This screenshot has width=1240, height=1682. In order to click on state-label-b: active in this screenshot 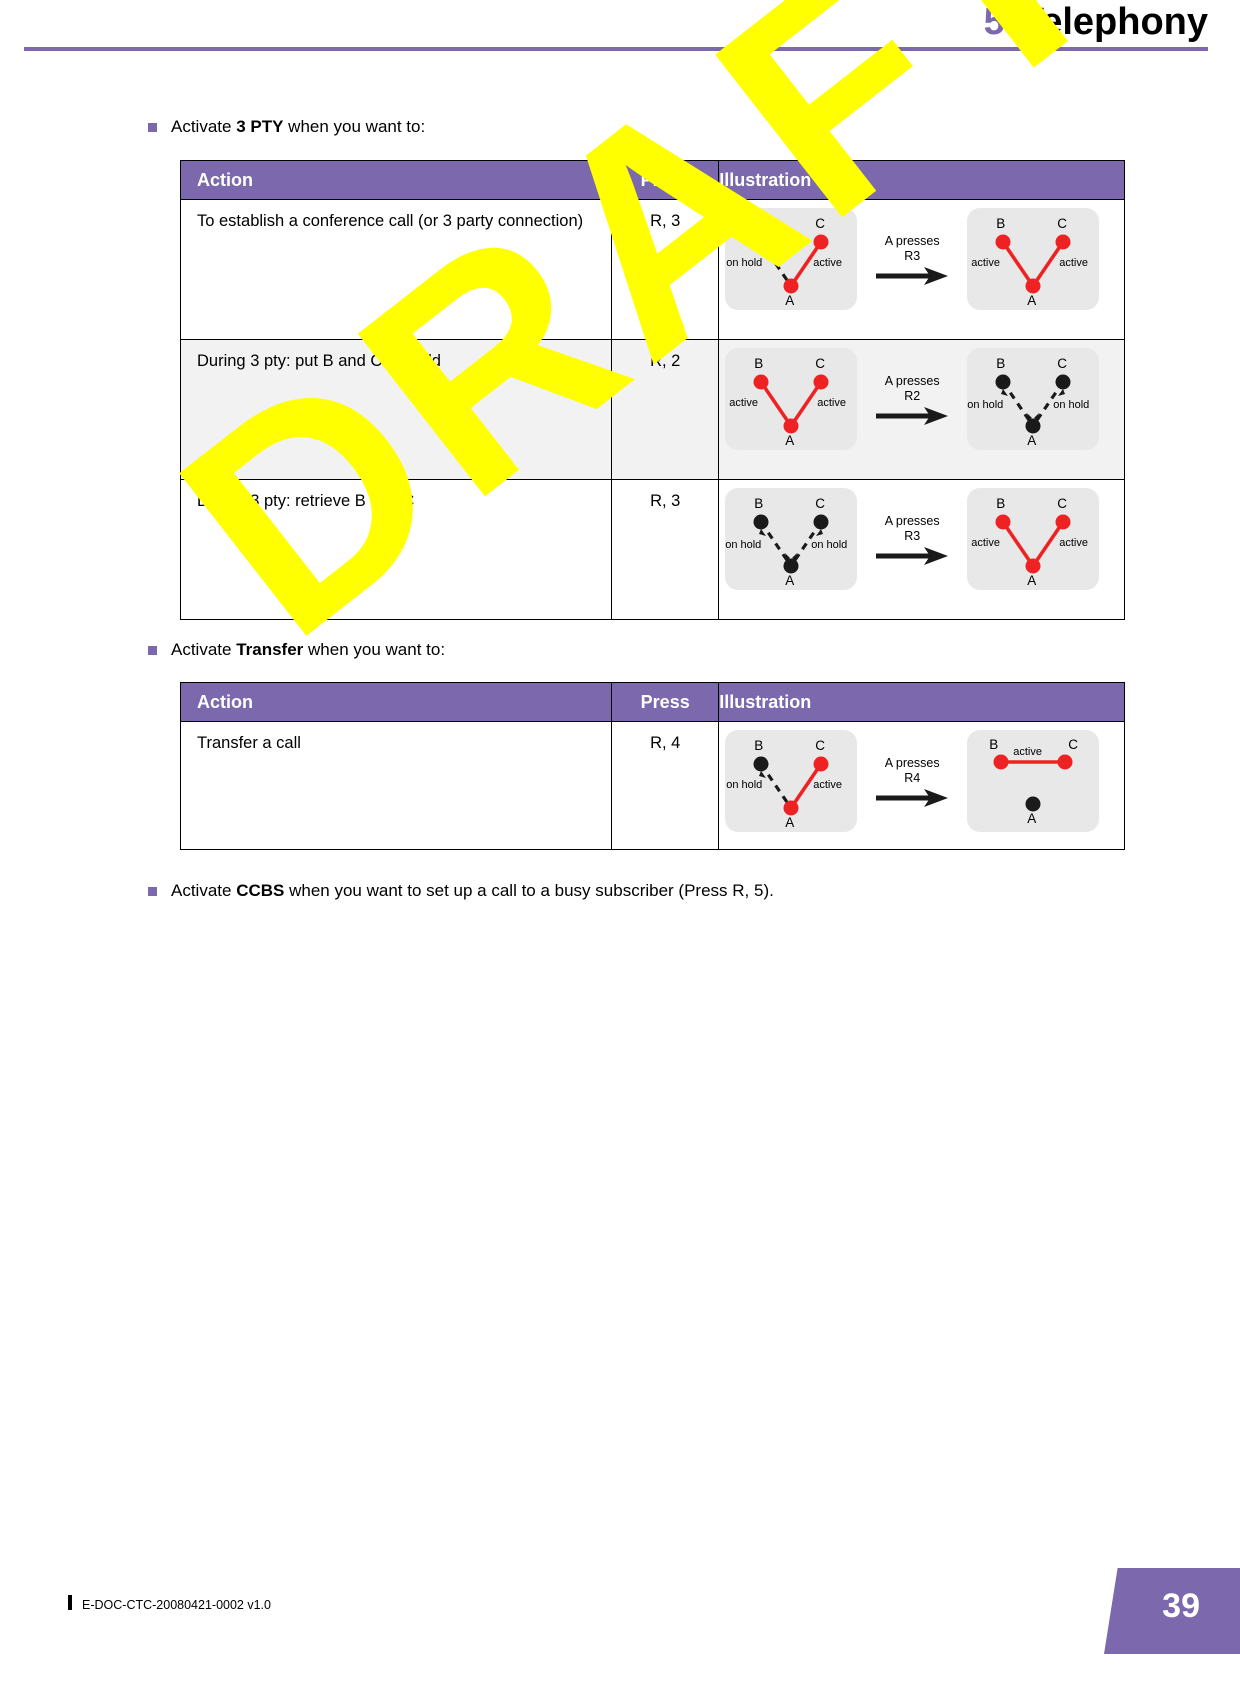, I will do `click(743, 403)`.